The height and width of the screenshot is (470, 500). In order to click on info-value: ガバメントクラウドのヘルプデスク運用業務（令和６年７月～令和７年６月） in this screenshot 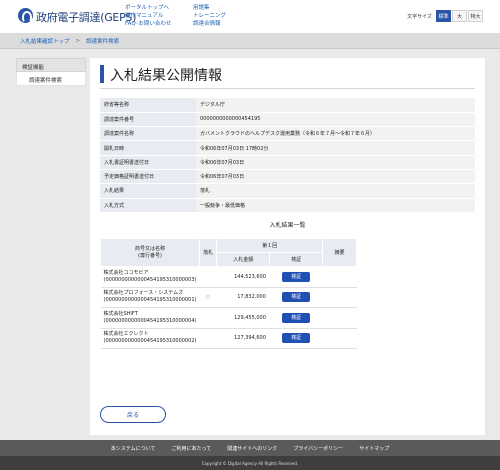, I will do `click(335, 134)`.